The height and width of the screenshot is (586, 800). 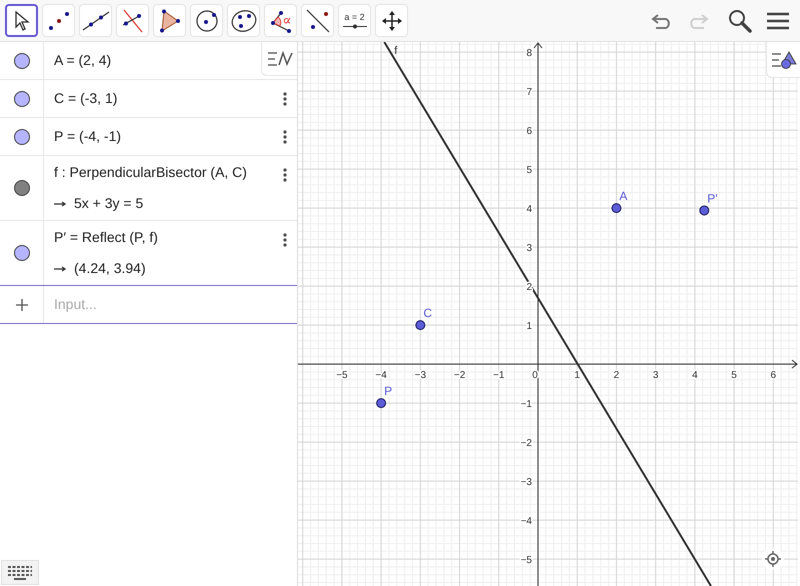 I want to click on target-icon, so click(x=773, y=559).